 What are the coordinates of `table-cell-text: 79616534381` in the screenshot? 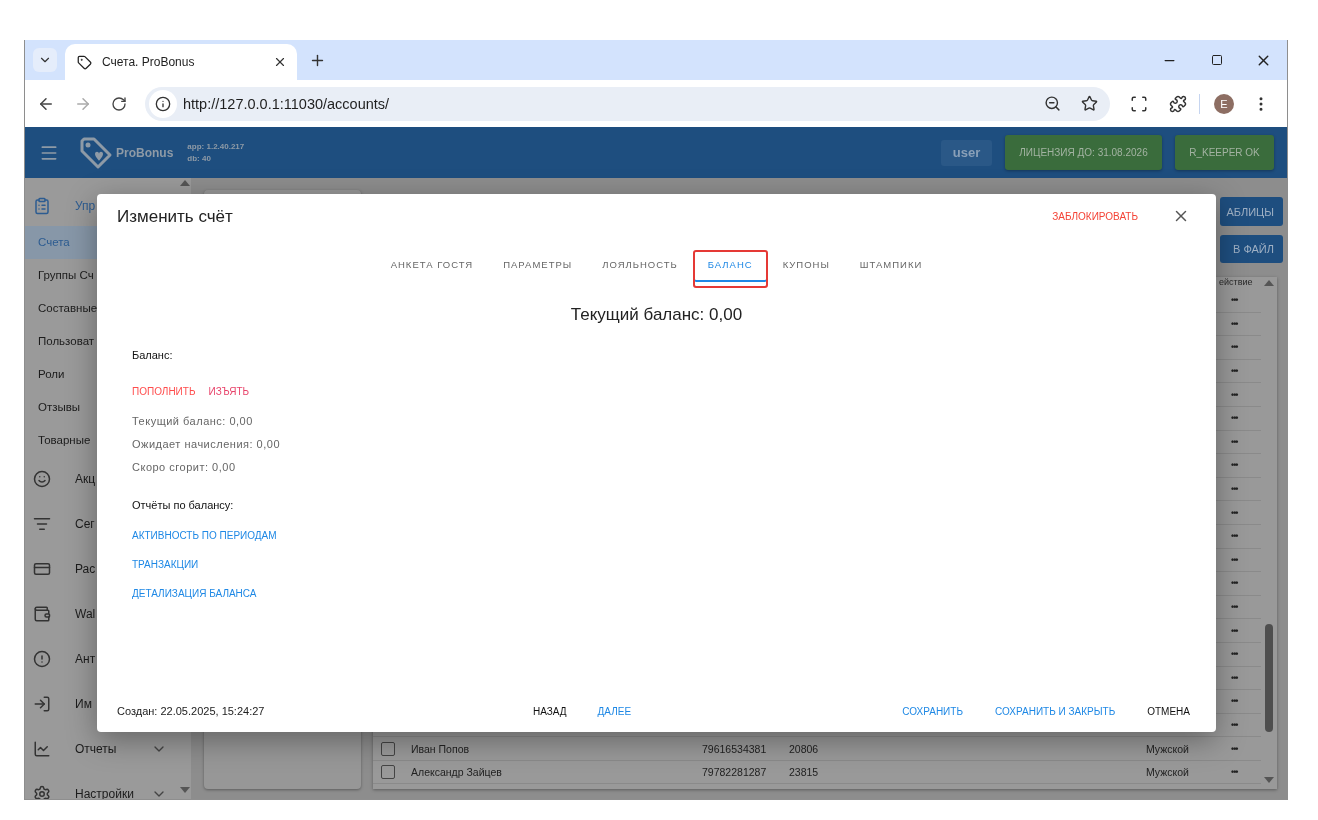 It's located at (734, 748).